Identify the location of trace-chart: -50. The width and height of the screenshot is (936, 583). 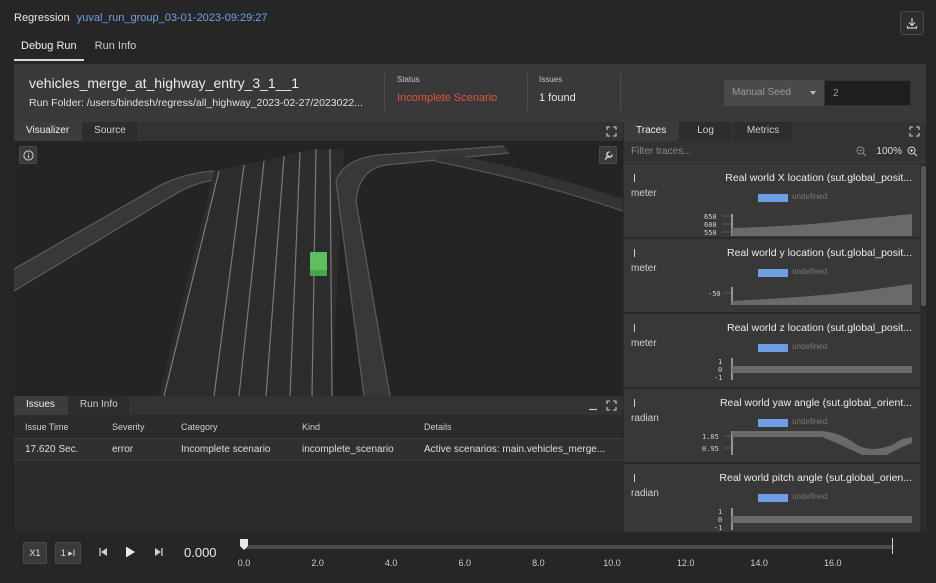
(810, 294).